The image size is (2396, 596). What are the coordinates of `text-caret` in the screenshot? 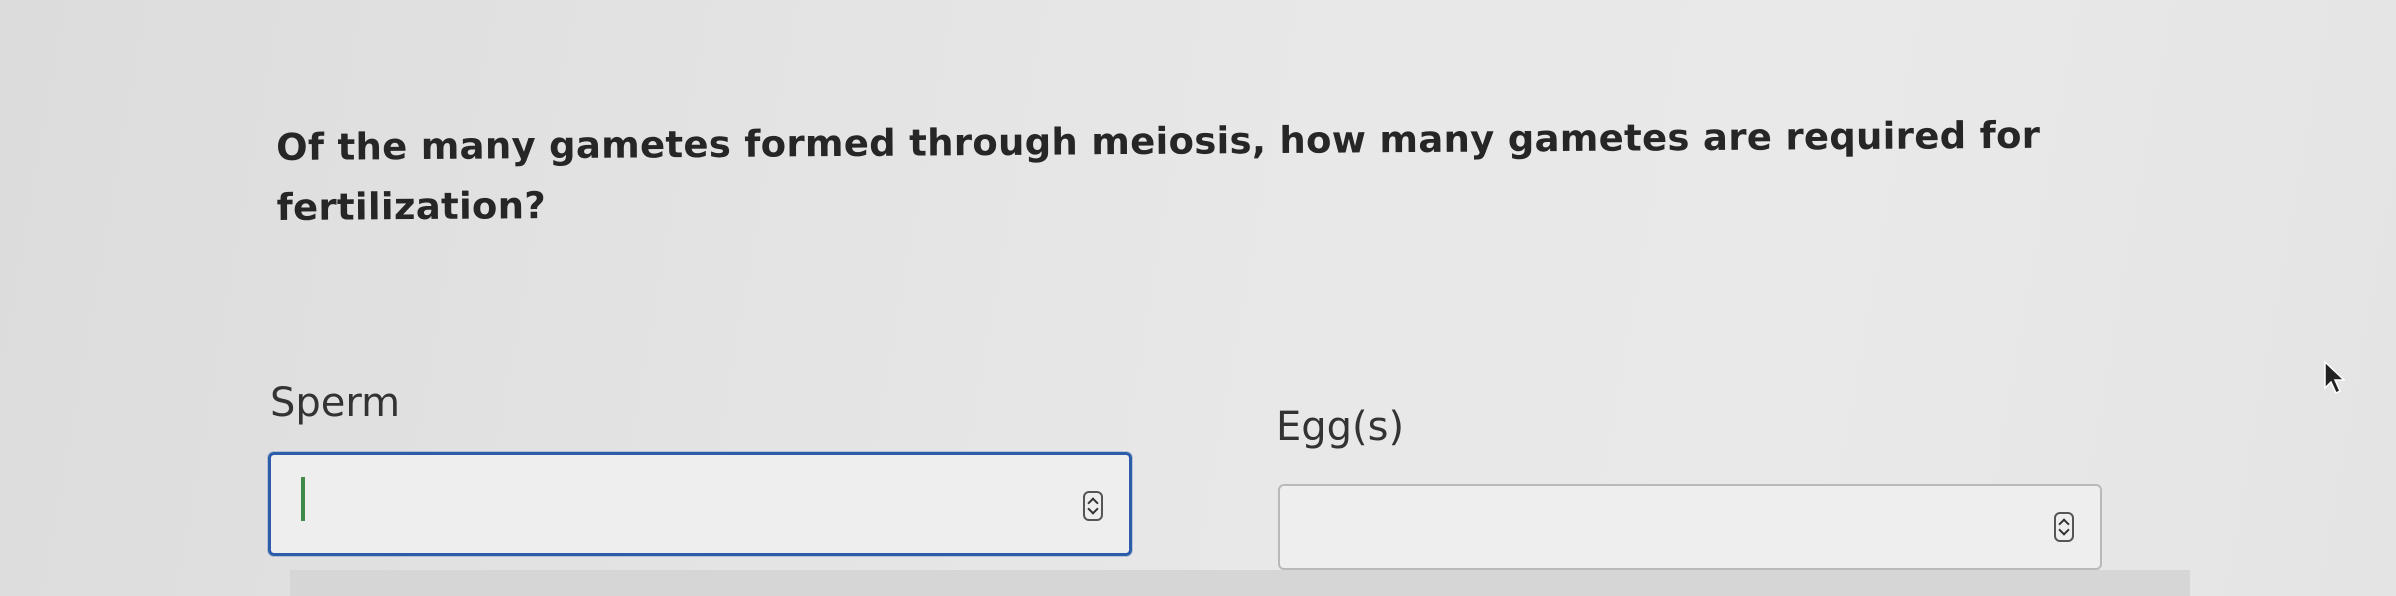 It's located at (303, 499).